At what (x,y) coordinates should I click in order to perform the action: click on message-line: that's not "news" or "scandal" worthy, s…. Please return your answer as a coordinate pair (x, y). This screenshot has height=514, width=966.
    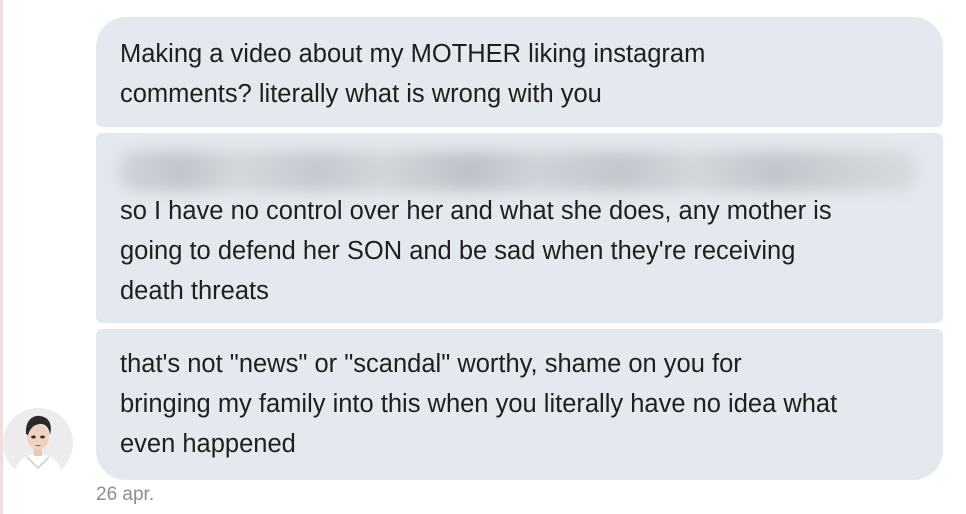
    Looking at the image, I should click on (431, 364).